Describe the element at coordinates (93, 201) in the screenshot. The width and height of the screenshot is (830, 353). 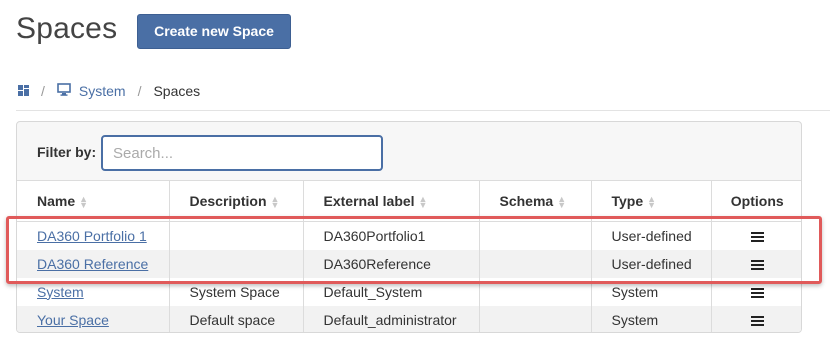
I see `column-header-name: Name ▲ ▼` at that location.